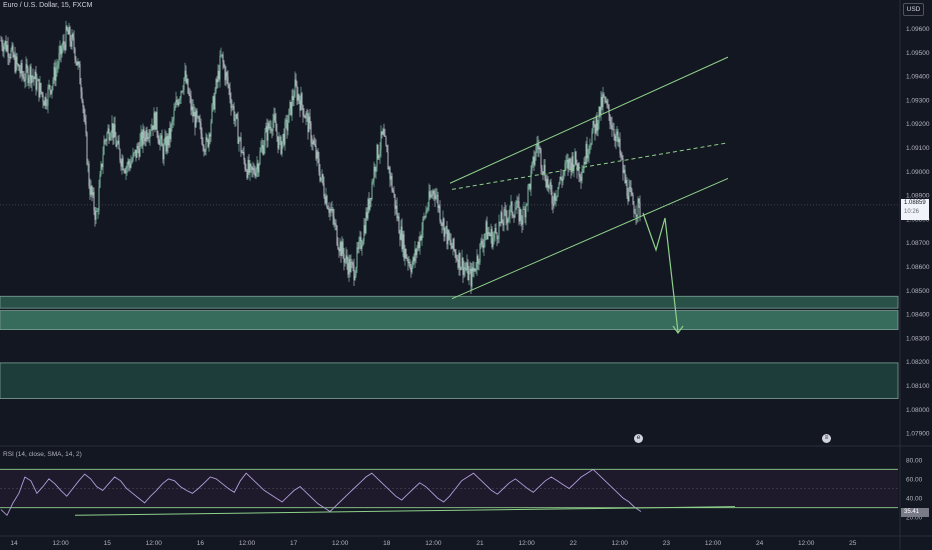  I want to click on y-tick-label: 1.09100, so click(918, 148).